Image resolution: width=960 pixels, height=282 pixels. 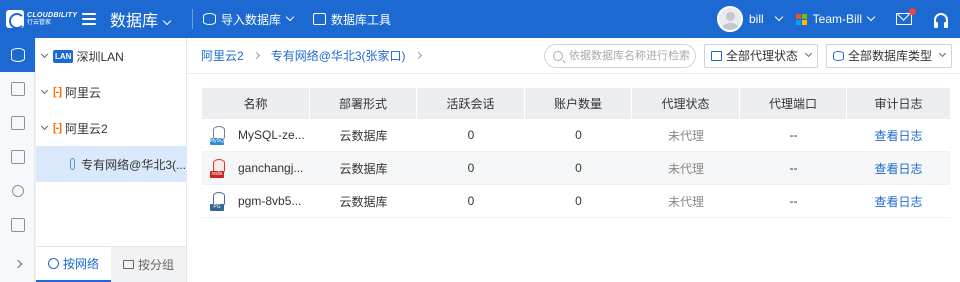 I want to click on breadcrumb-item: 阿里云2, so click(x=222, y=55).